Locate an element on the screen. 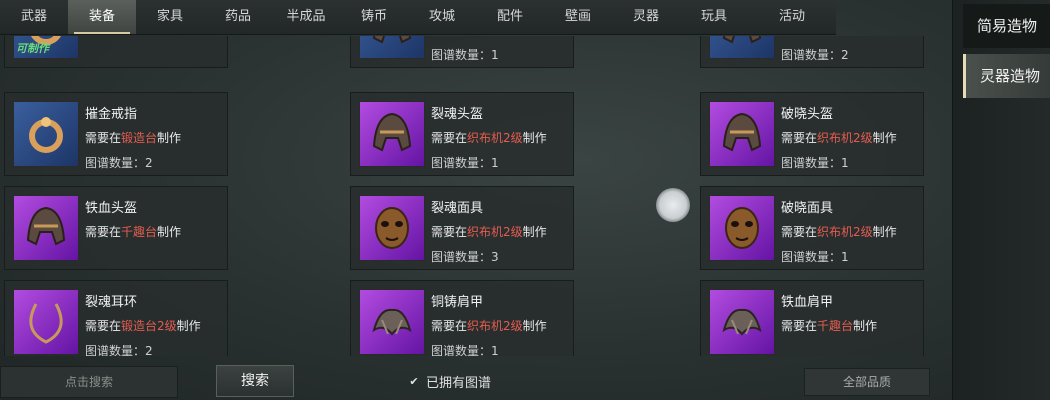 This screenshot has height=400, width=1050. recipe-card: 破晓面具需要在织布机2级制作 图谱数量：1 is located at coordinates (812, 228).